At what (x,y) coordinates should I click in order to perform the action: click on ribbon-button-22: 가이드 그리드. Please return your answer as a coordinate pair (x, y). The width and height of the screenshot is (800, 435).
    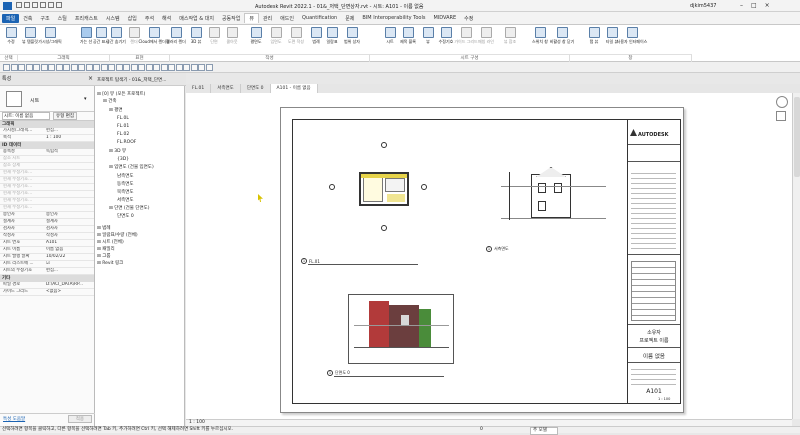
    Looking at the image, I should click on (466, 35).